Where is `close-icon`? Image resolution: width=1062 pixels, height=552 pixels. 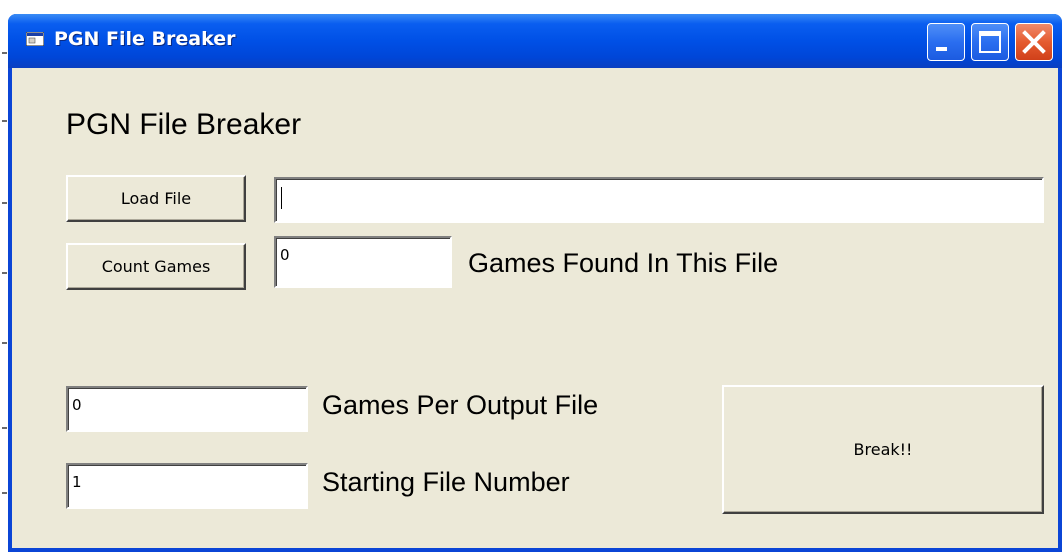
close-icon is located at coordinates (1034, 42).